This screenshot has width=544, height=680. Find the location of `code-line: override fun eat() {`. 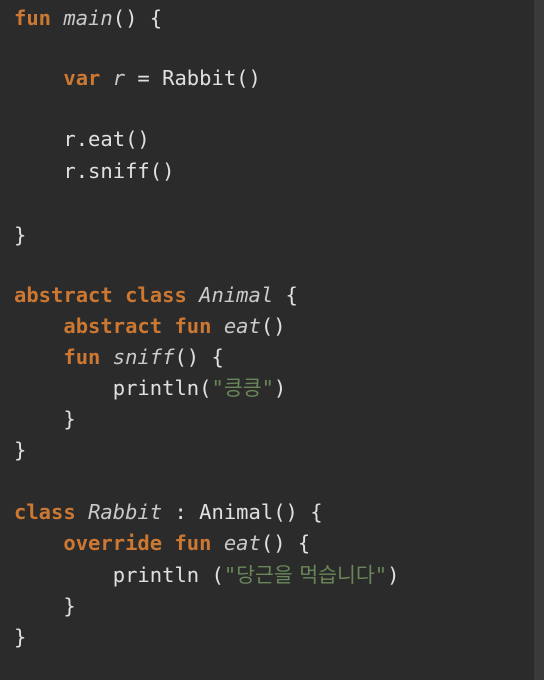

code-line: override fun eat() { is located at coordinates (162, 543).